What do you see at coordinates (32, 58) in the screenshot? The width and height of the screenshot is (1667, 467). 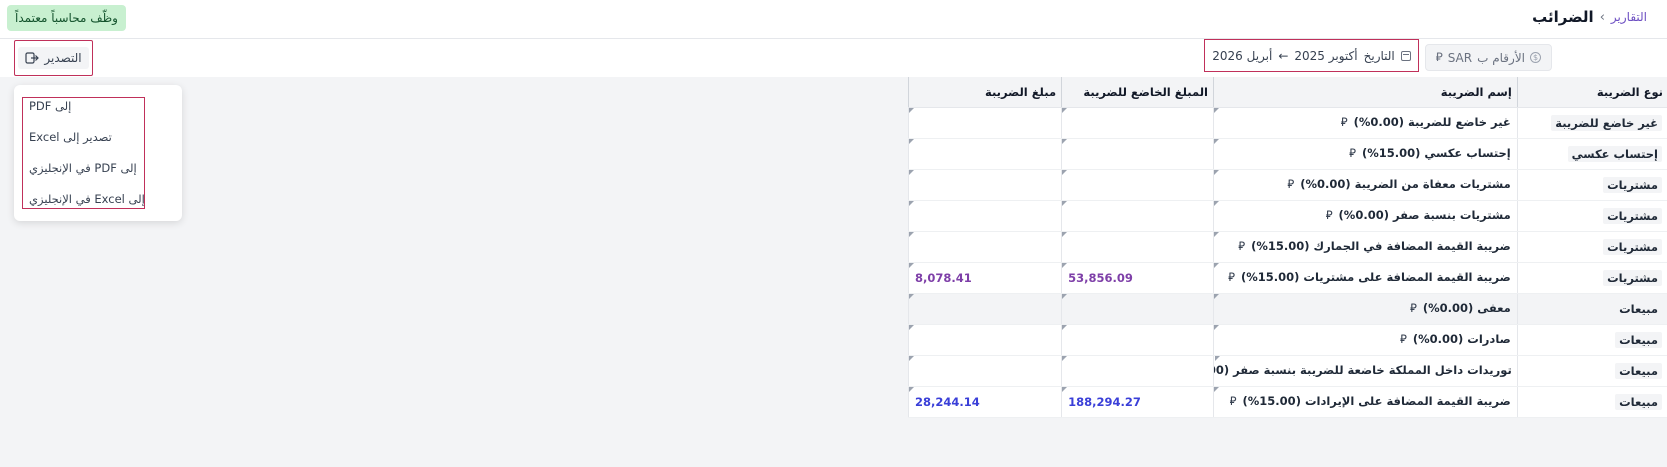 I see `export-icon` at bounding box center [32, 58].